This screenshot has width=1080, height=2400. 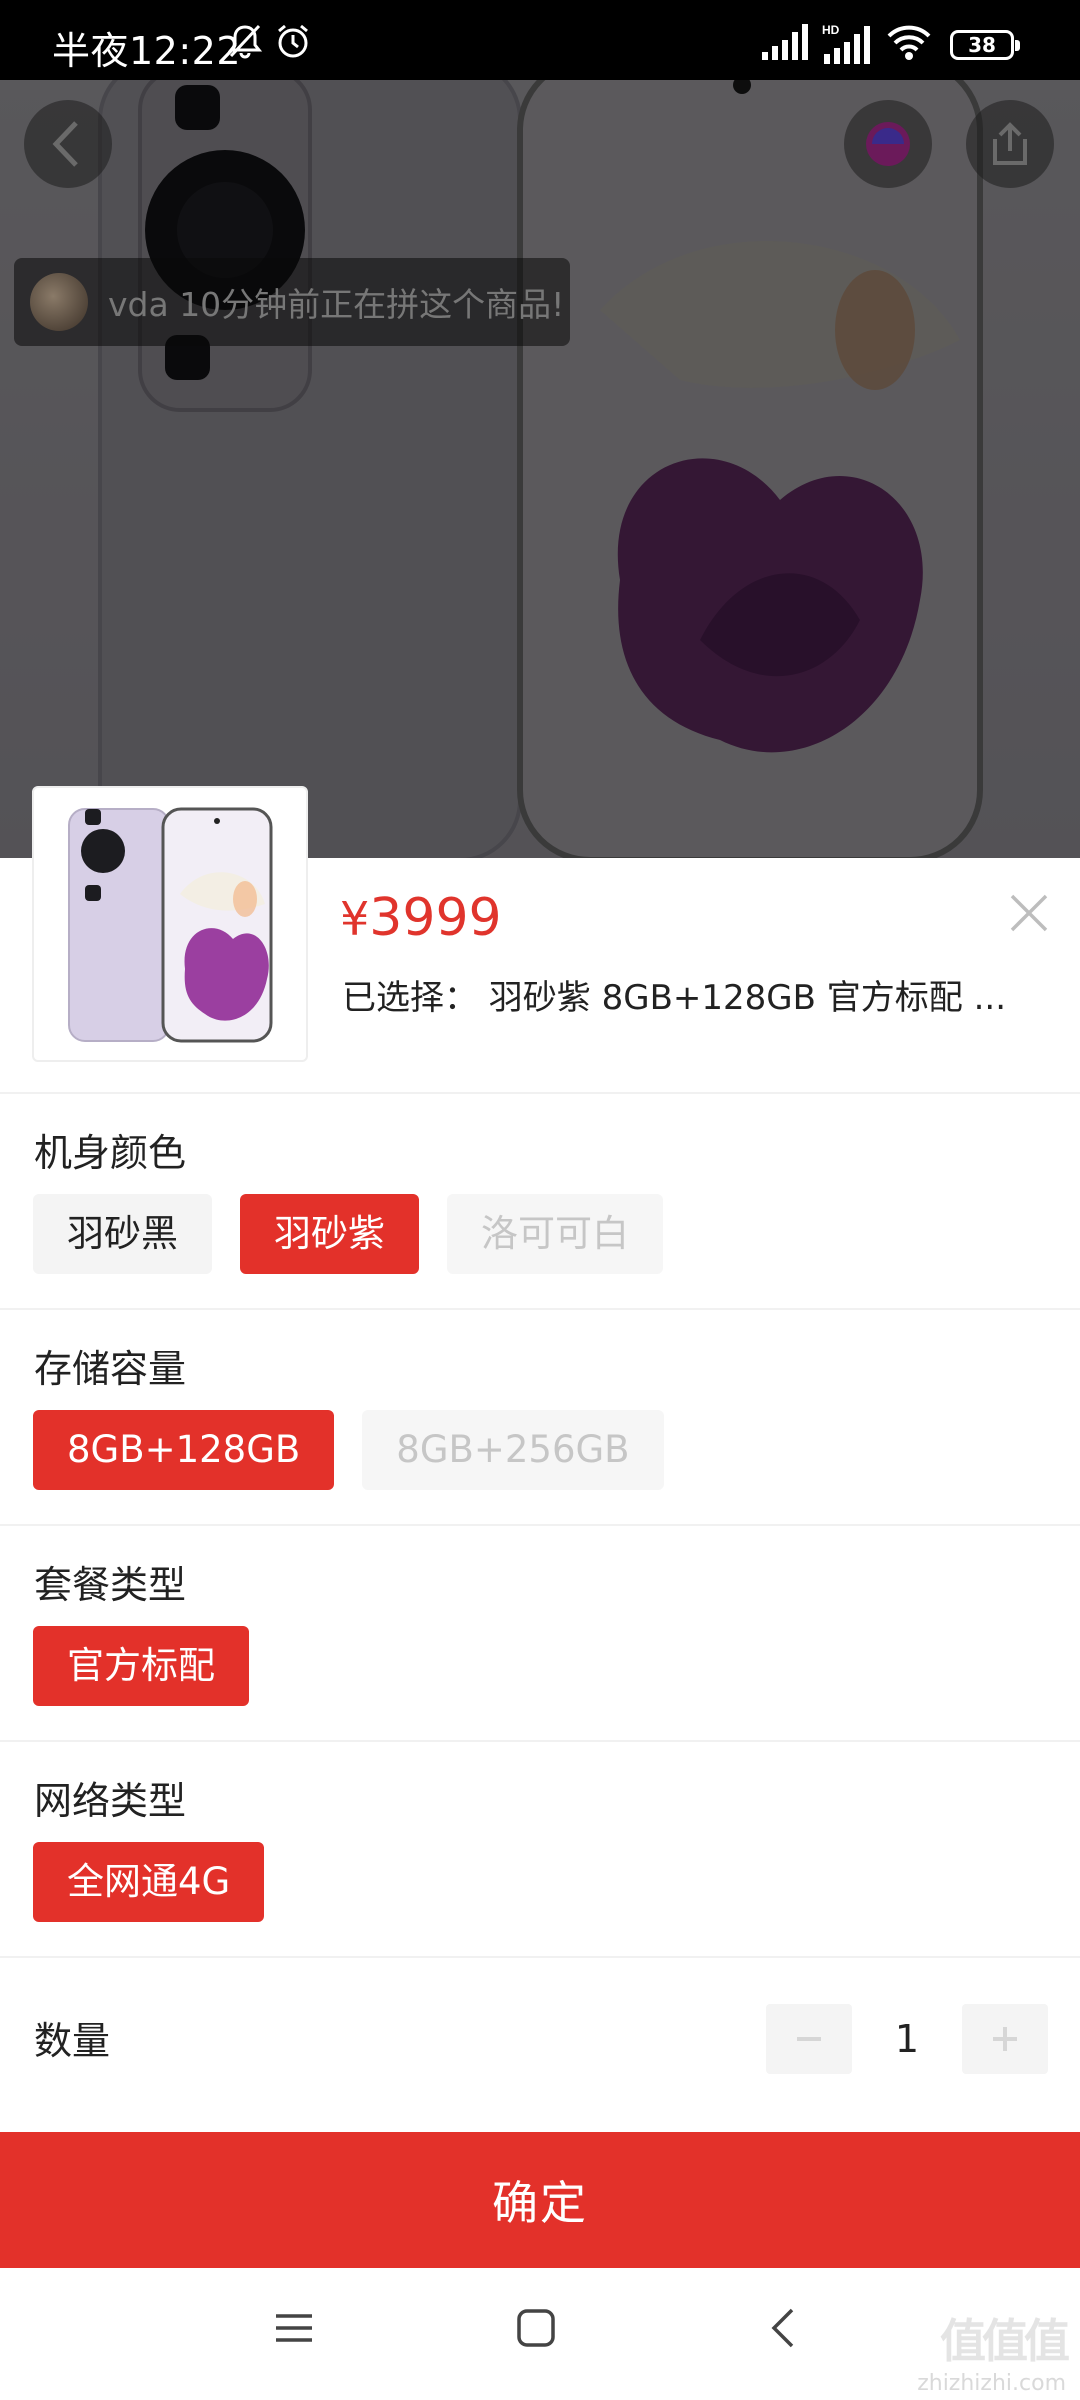 I want to click on minus-icon, so click(x=809, y=2039).